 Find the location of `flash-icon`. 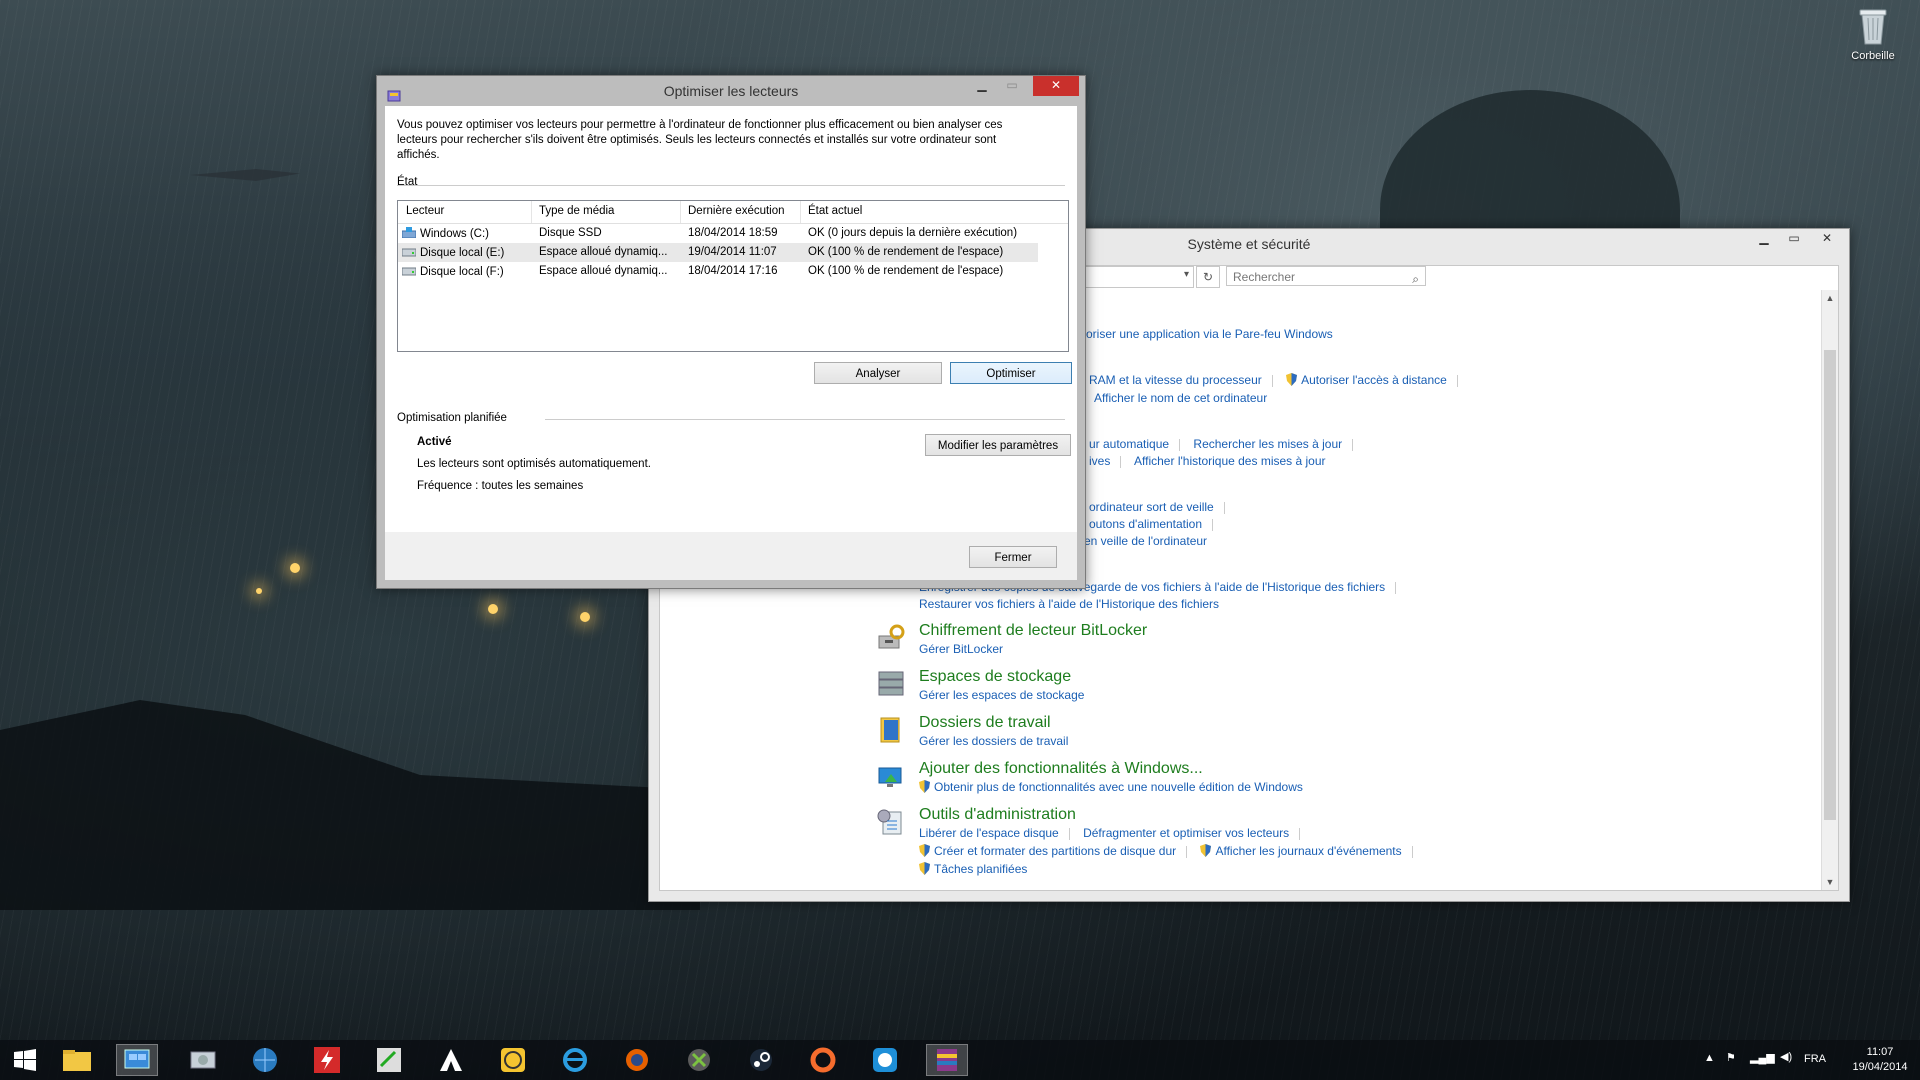

flash-icon is located at coordinates (327, 1060).